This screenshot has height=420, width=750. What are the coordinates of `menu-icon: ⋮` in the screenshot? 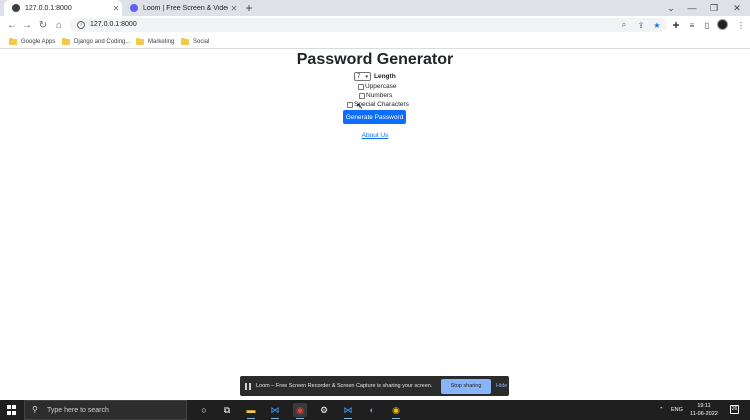 It's located at (741, 25).